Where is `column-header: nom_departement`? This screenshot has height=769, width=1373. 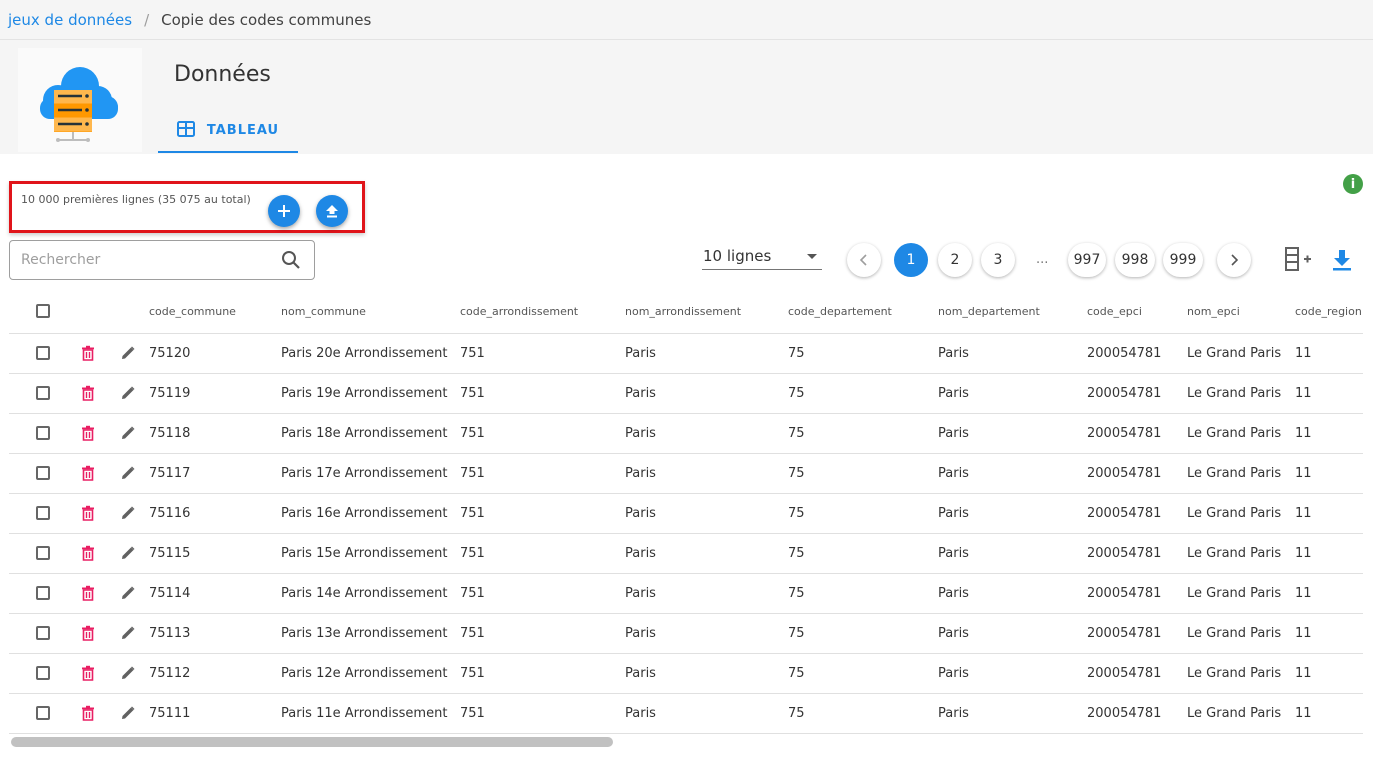
column-header: nom_departement is located at coordinates (1012, 312).